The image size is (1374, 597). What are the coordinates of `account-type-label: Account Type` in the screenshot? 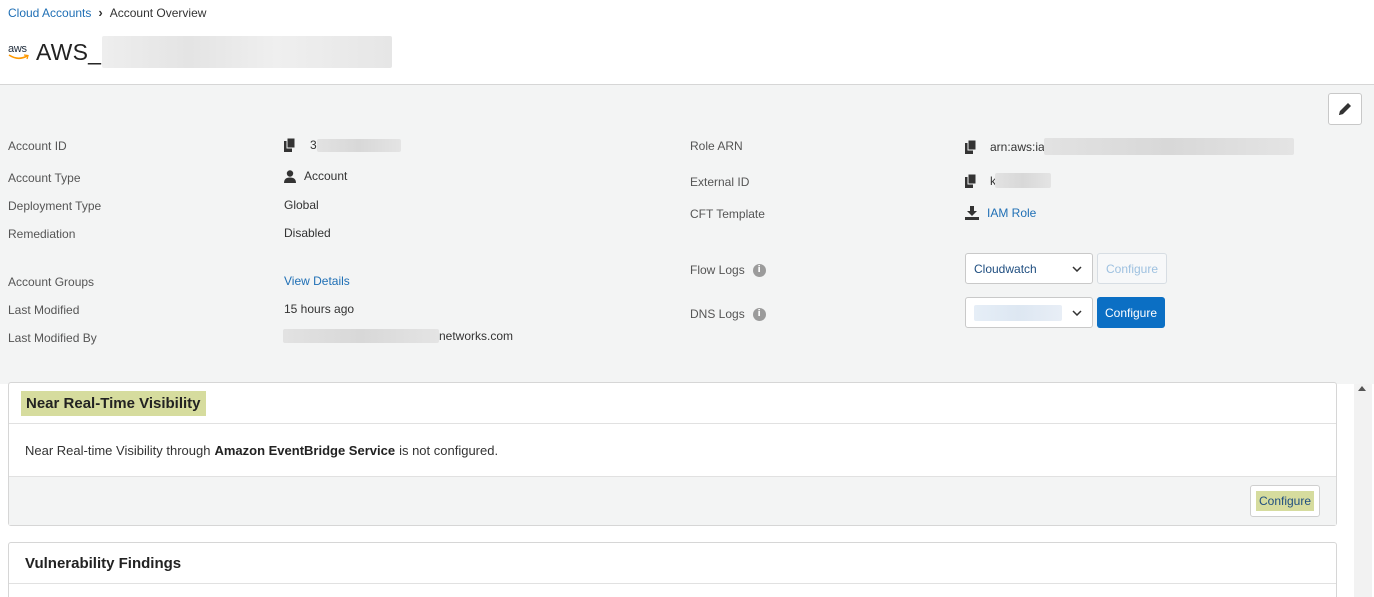 It's located at (44, 178).